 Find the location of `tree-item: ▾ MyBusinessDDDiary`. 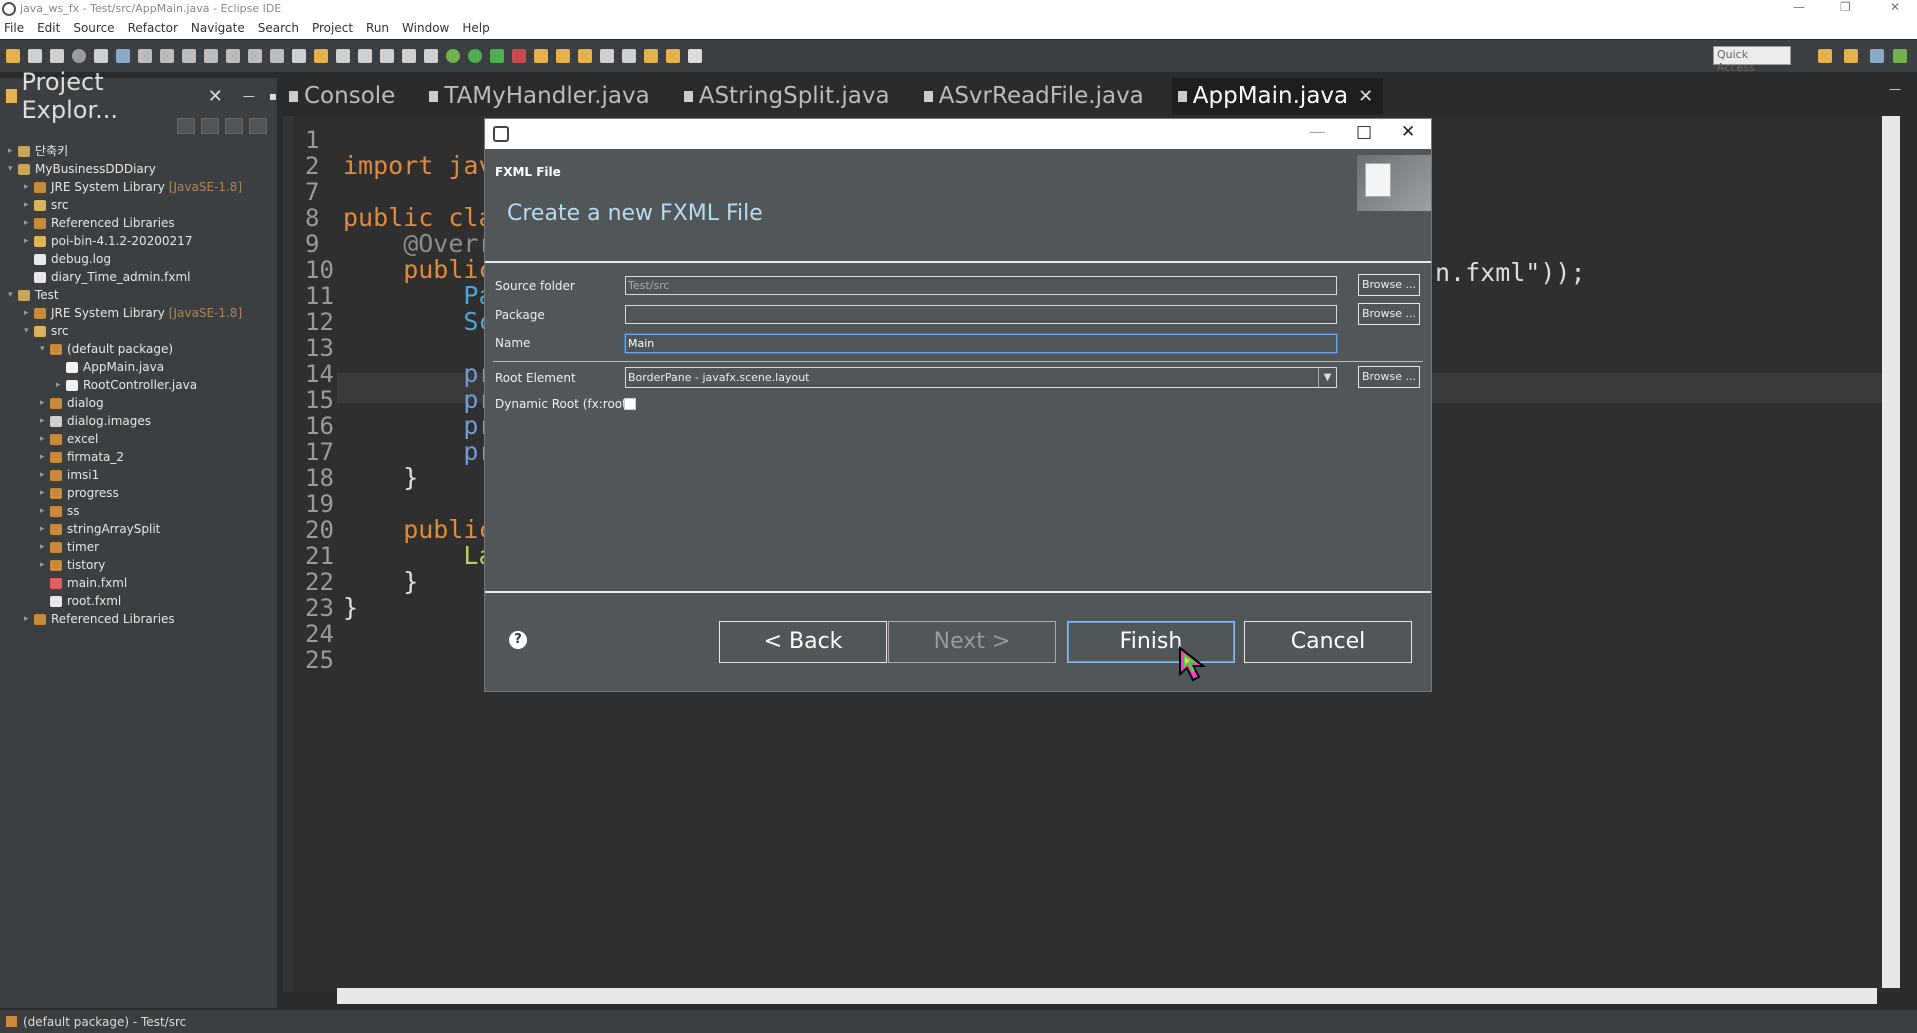

tree-item: ▾ MyBusinessDDDiary is located at coordinates (138, 169).